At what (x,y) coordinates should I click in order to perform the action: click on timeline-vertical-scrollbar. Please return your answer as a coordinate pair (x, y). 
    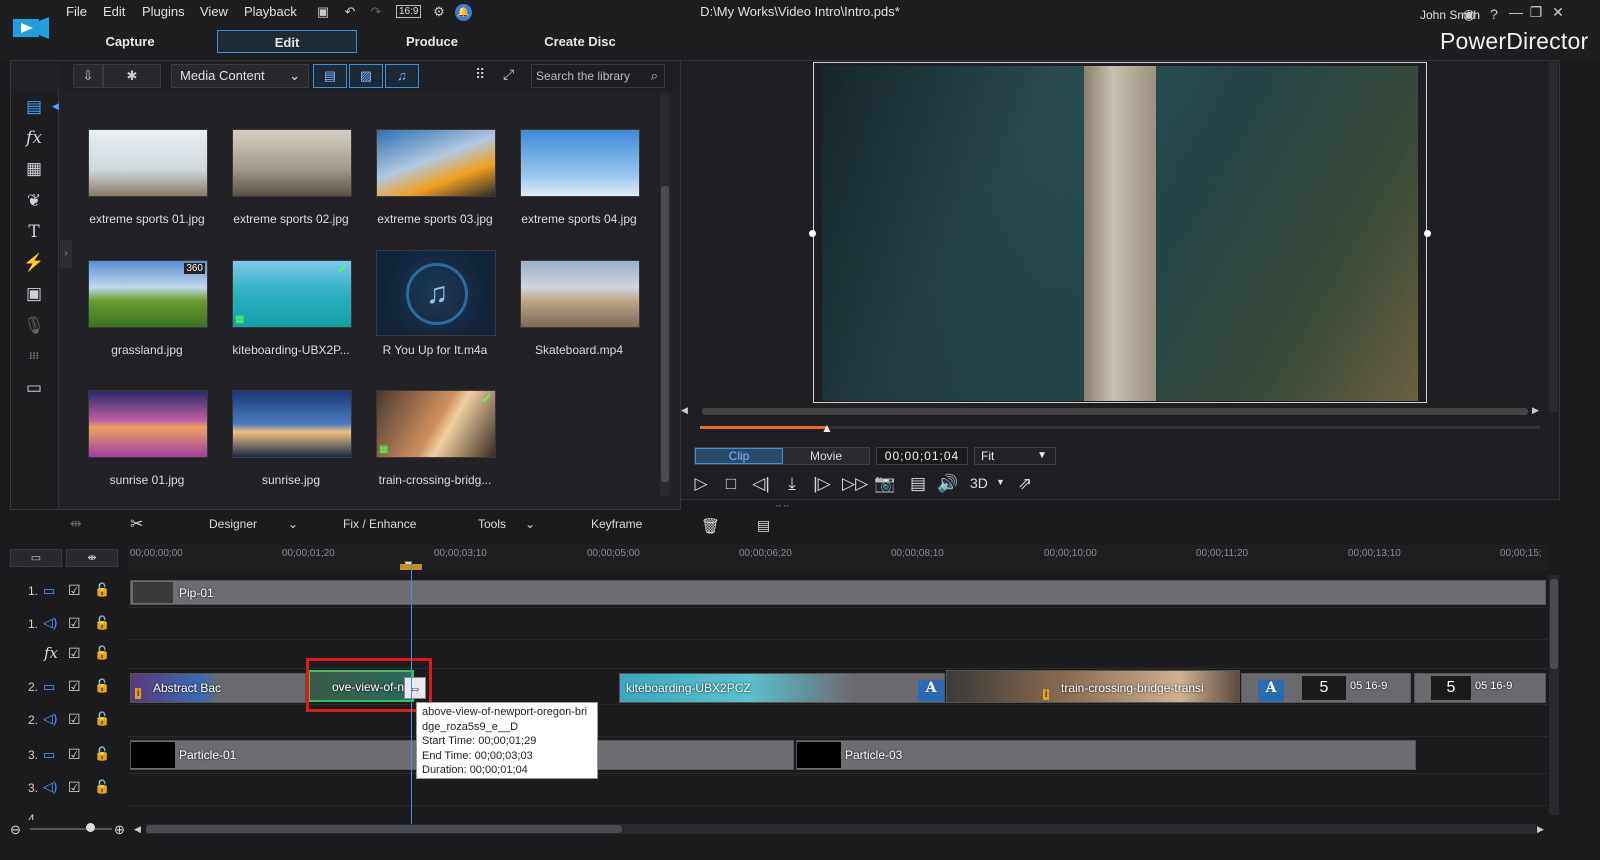
    Looking at the image, I should click on (1554, 695).